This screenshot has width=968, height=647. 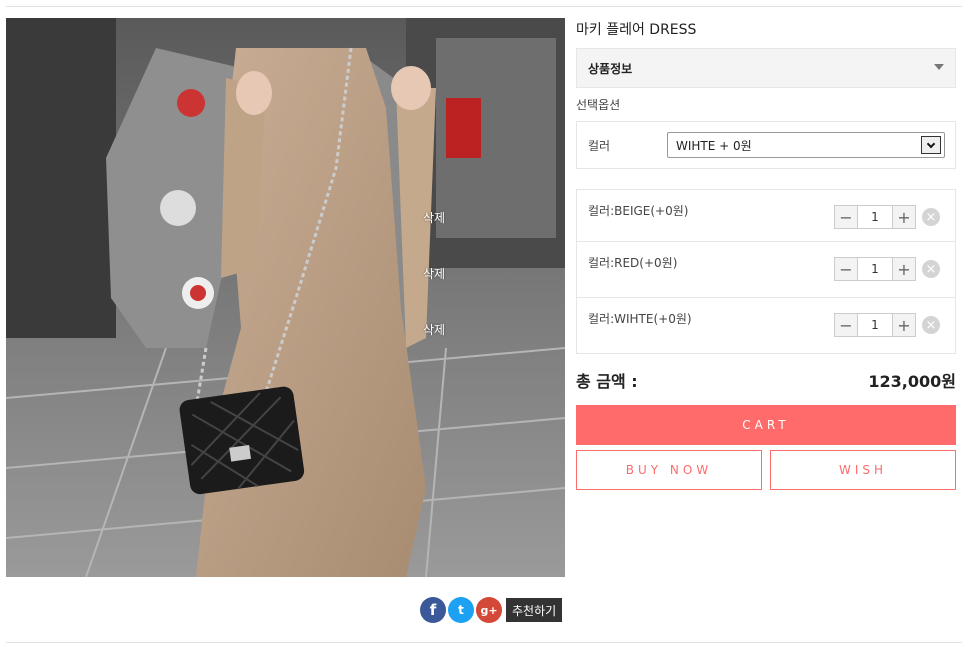 I want to click on total-price-label: 총 금액 :, so click(x=607, y=381).